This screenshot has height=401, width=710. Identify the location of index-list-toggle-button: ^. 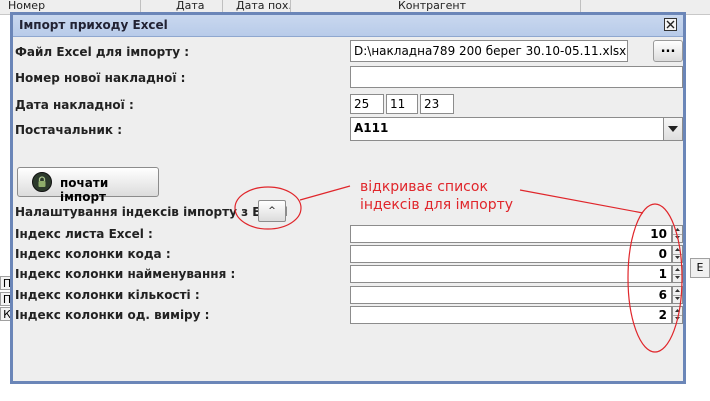
(272, 211).